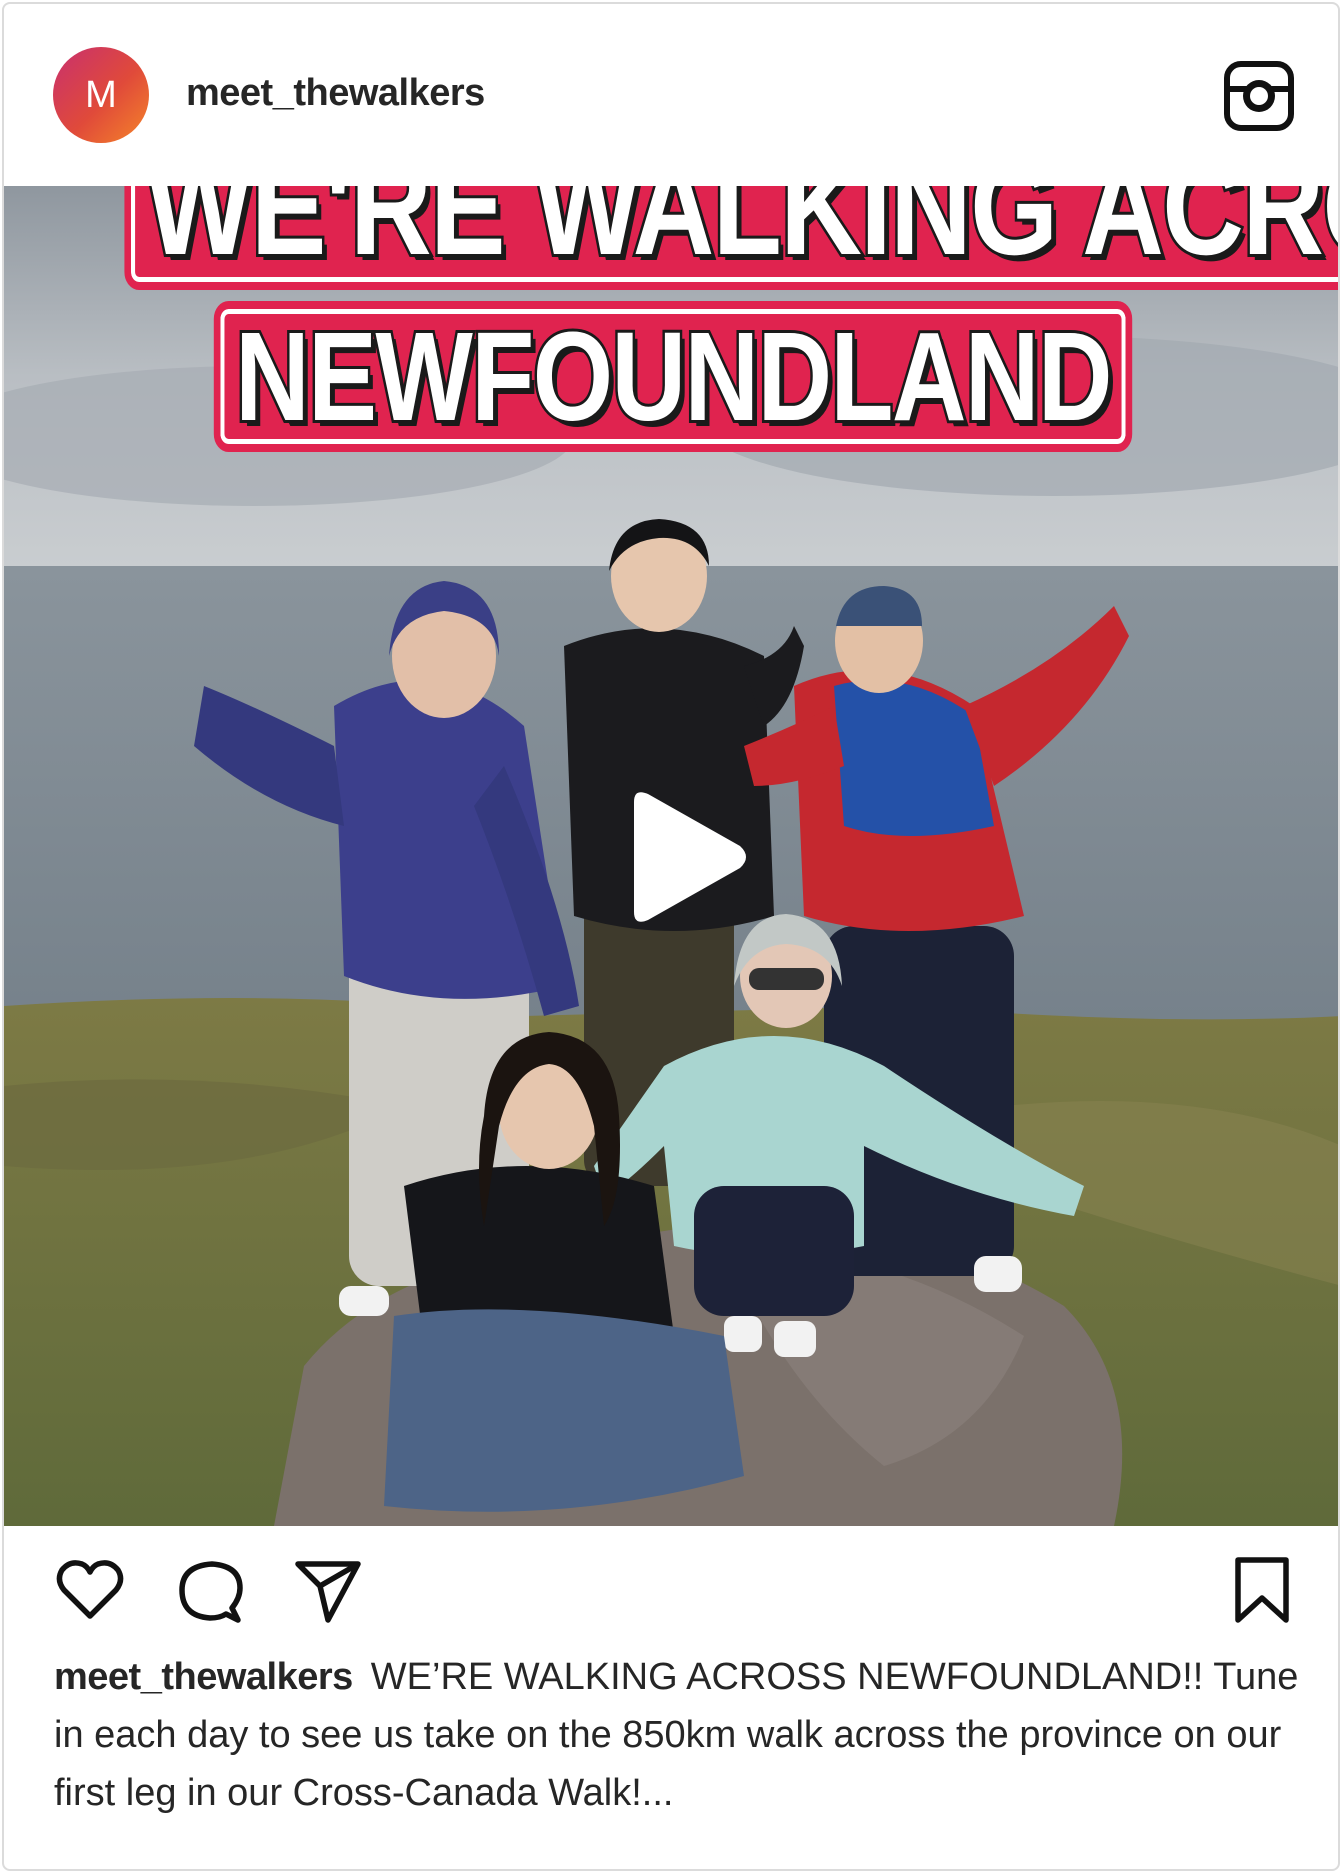 This screenshot has height=1875, width=1344. I want to click on post-username: meet_thewalkers, so click(335, 93).